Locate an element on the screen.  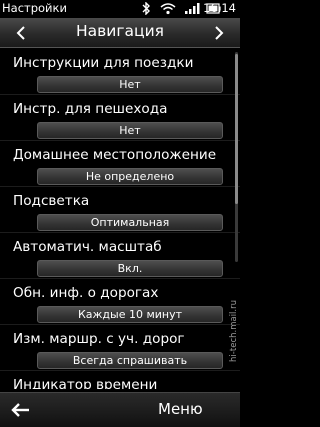
navigation-header: Навигация is located at coordinates (120, 33).